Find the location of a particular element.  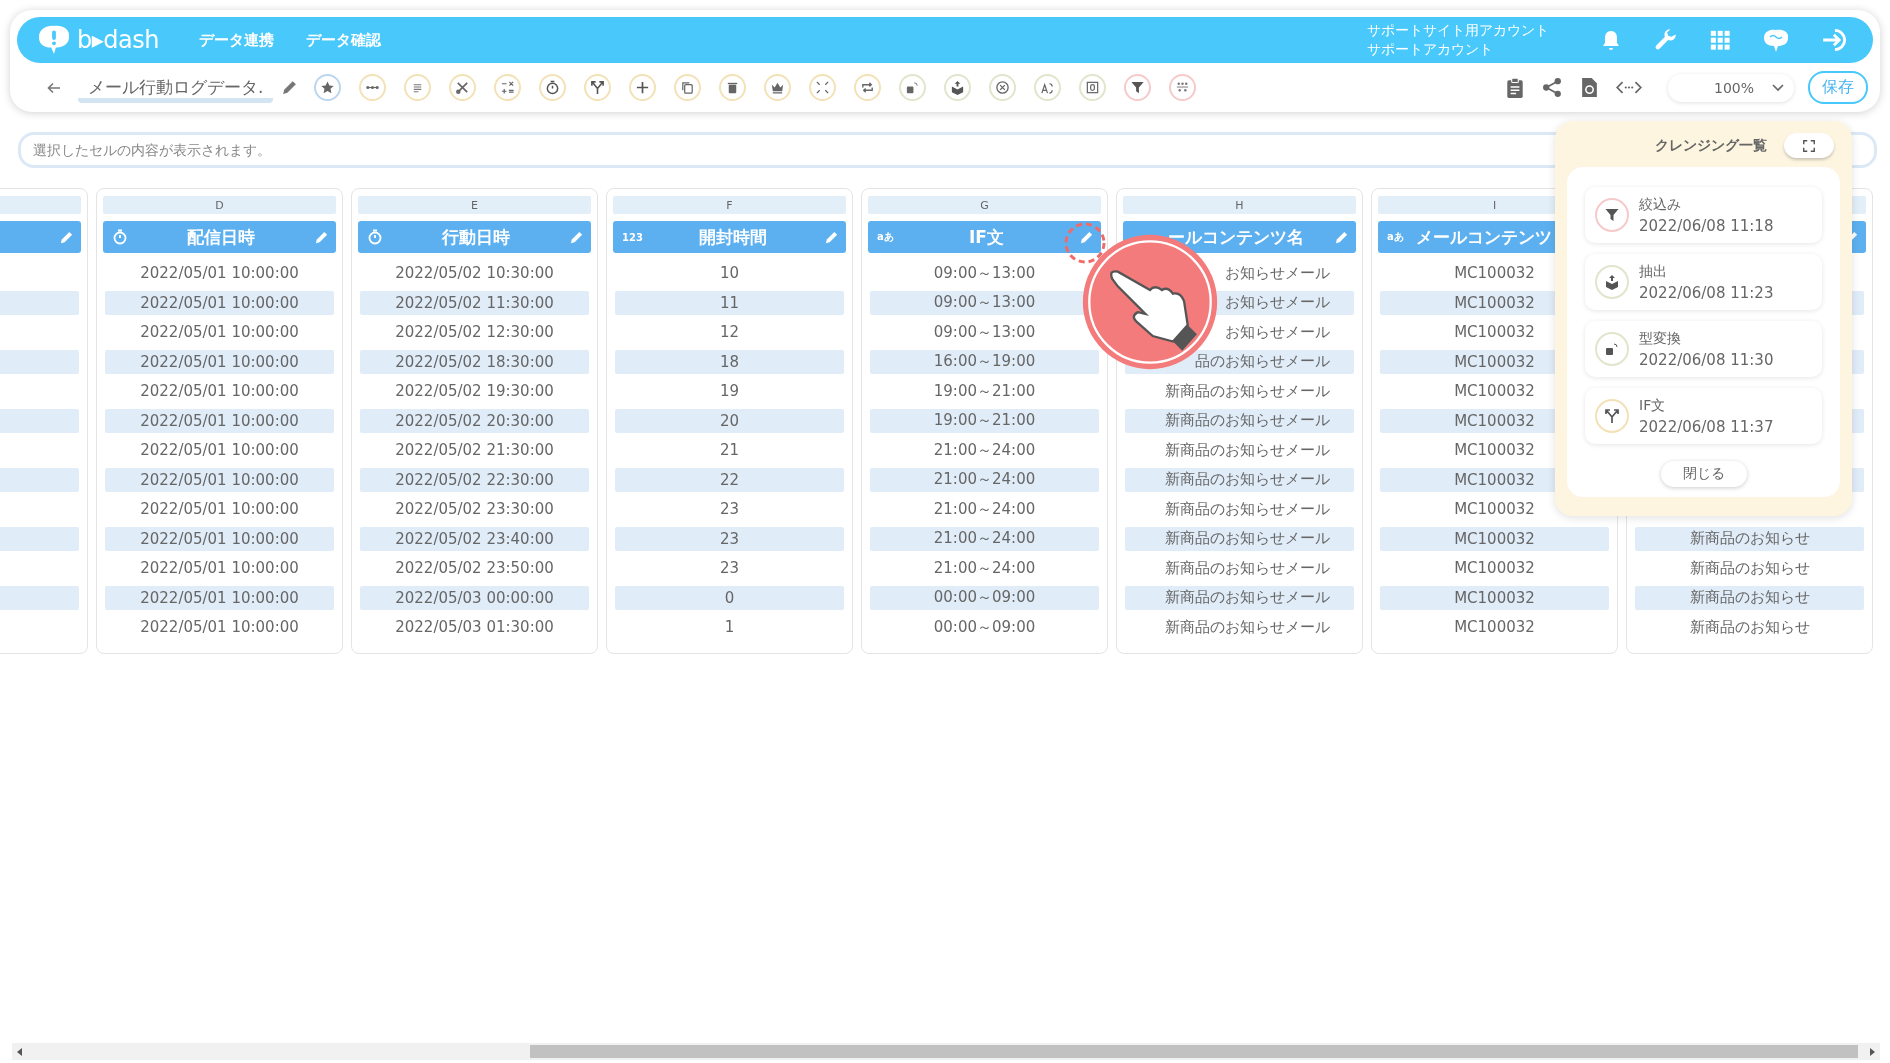

cell-text: 23 is located at coordinates (729, 568).